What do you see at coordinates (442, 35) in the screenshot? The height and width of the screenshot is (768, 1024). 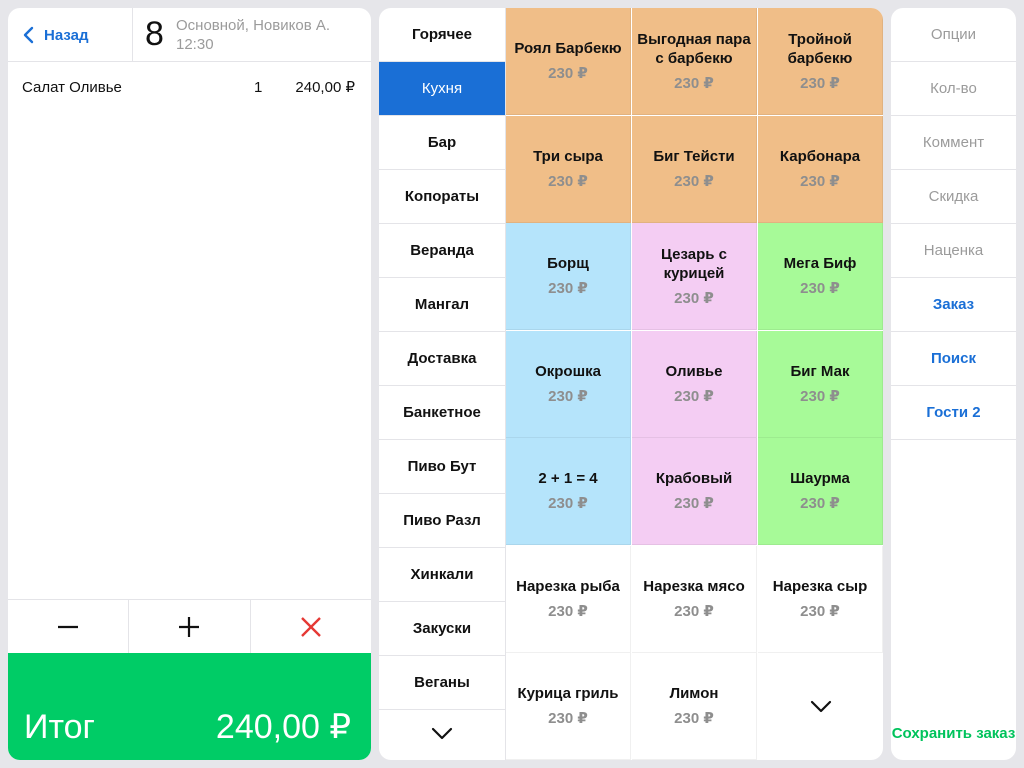 I see `category-item: Горячее` at bounding box center [442, 35].